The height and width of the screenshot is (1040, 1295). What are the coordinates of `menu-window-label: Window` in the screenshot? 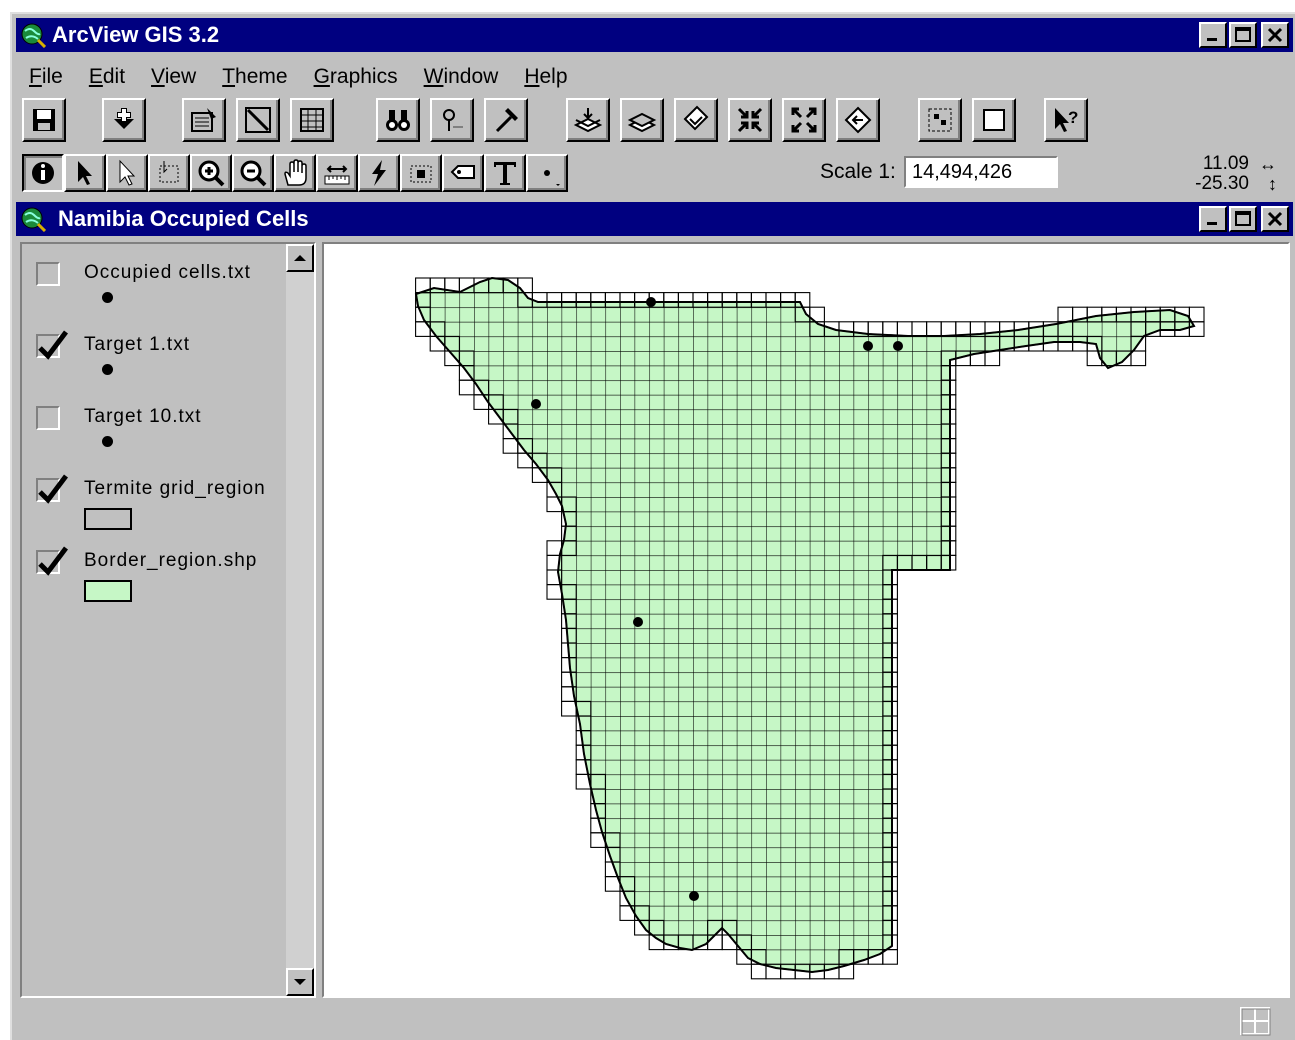 It's located at (461, 76).